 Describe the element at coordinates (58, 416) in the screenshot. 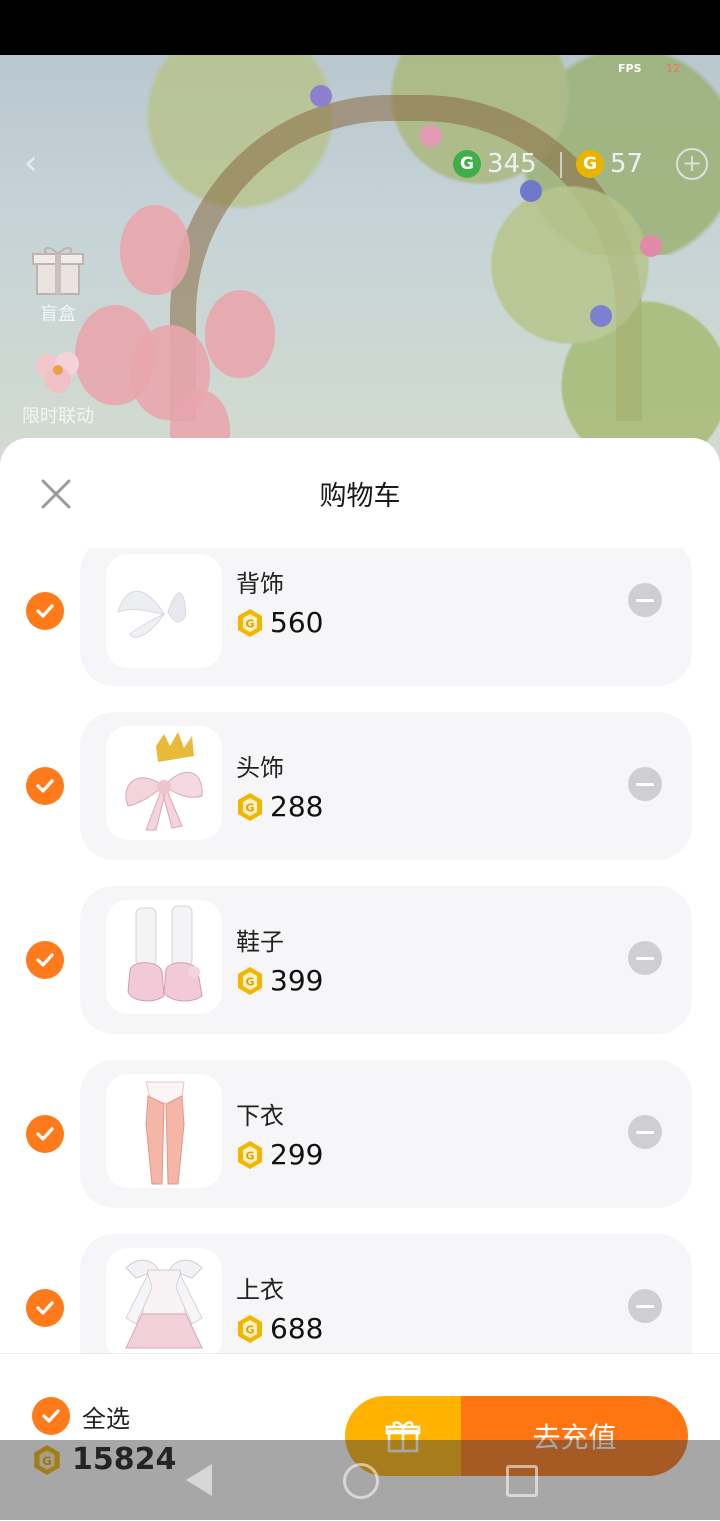

I see `side-item-label: 限时联动` at that location.